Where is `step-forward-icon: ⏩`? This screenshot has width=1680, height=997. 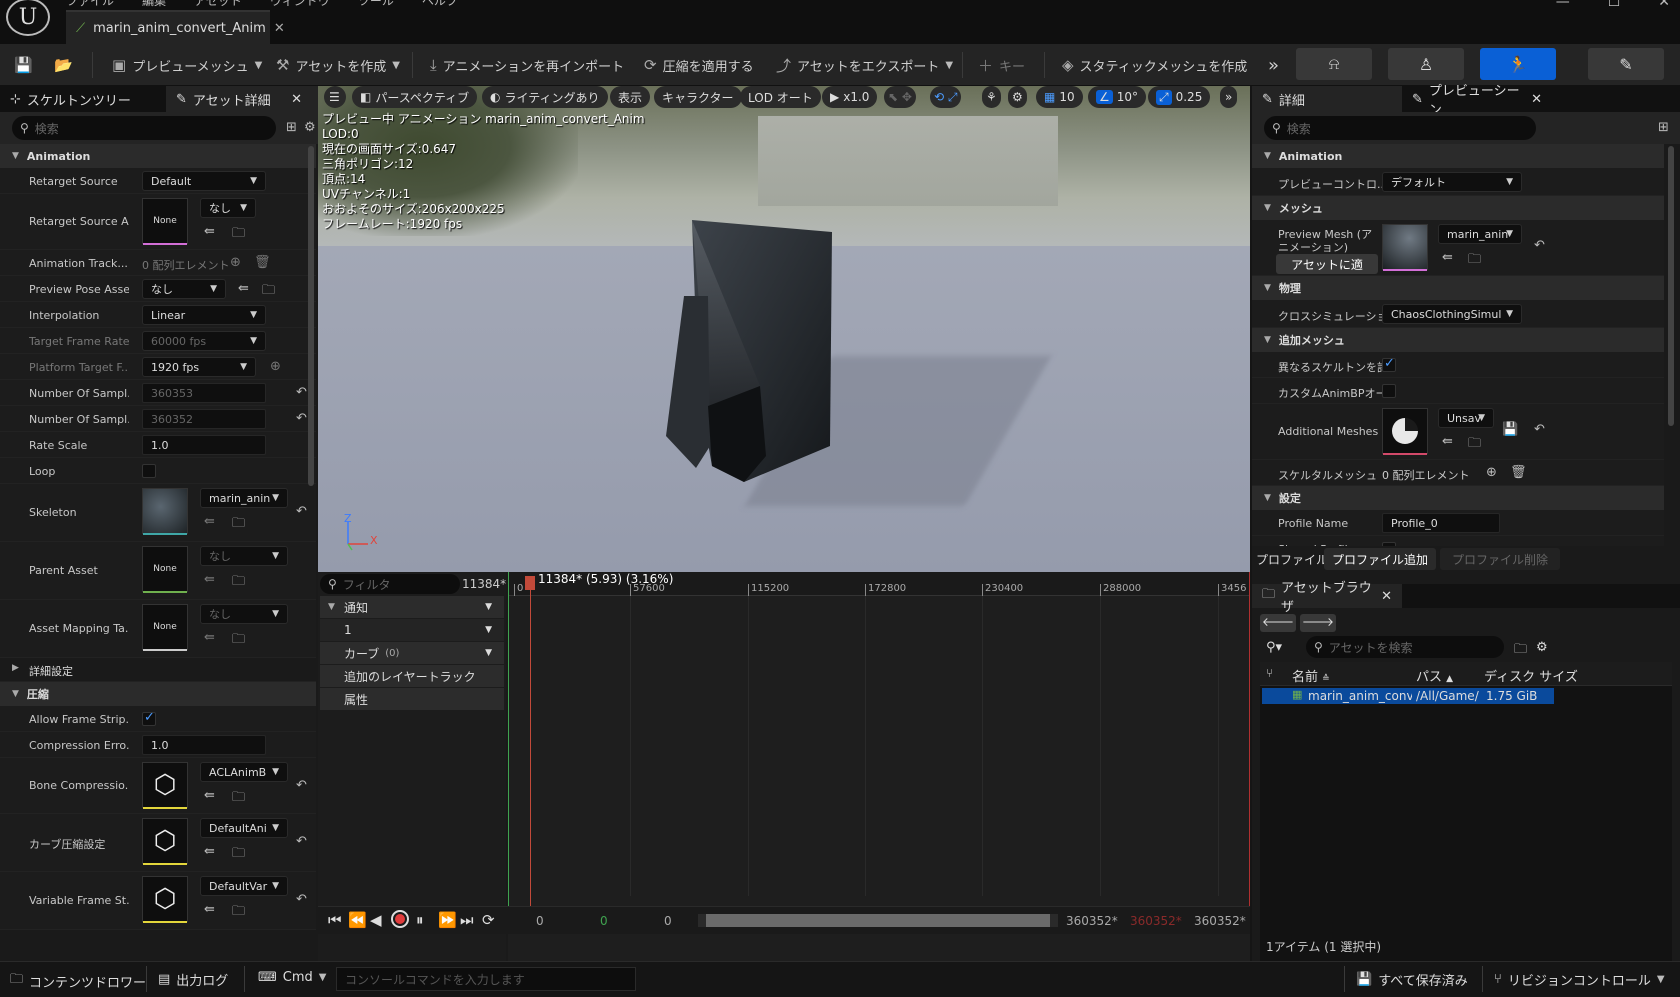
step-forward-icon: ⏩ is located at coordinates (447, 920).